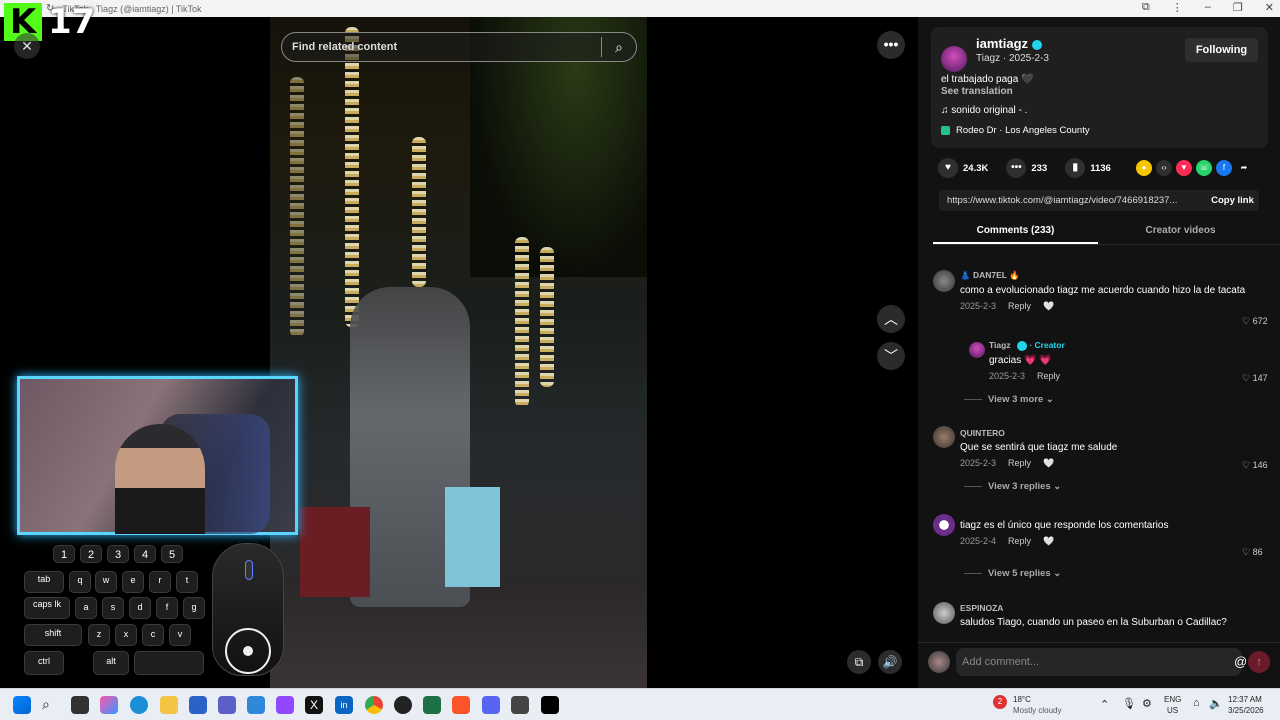 The width and height of the screenshot is (1280, 720). Describe the element at coordinates (1164, 168) in the screenshot. I see `embed-icon: ‹›` at that location.